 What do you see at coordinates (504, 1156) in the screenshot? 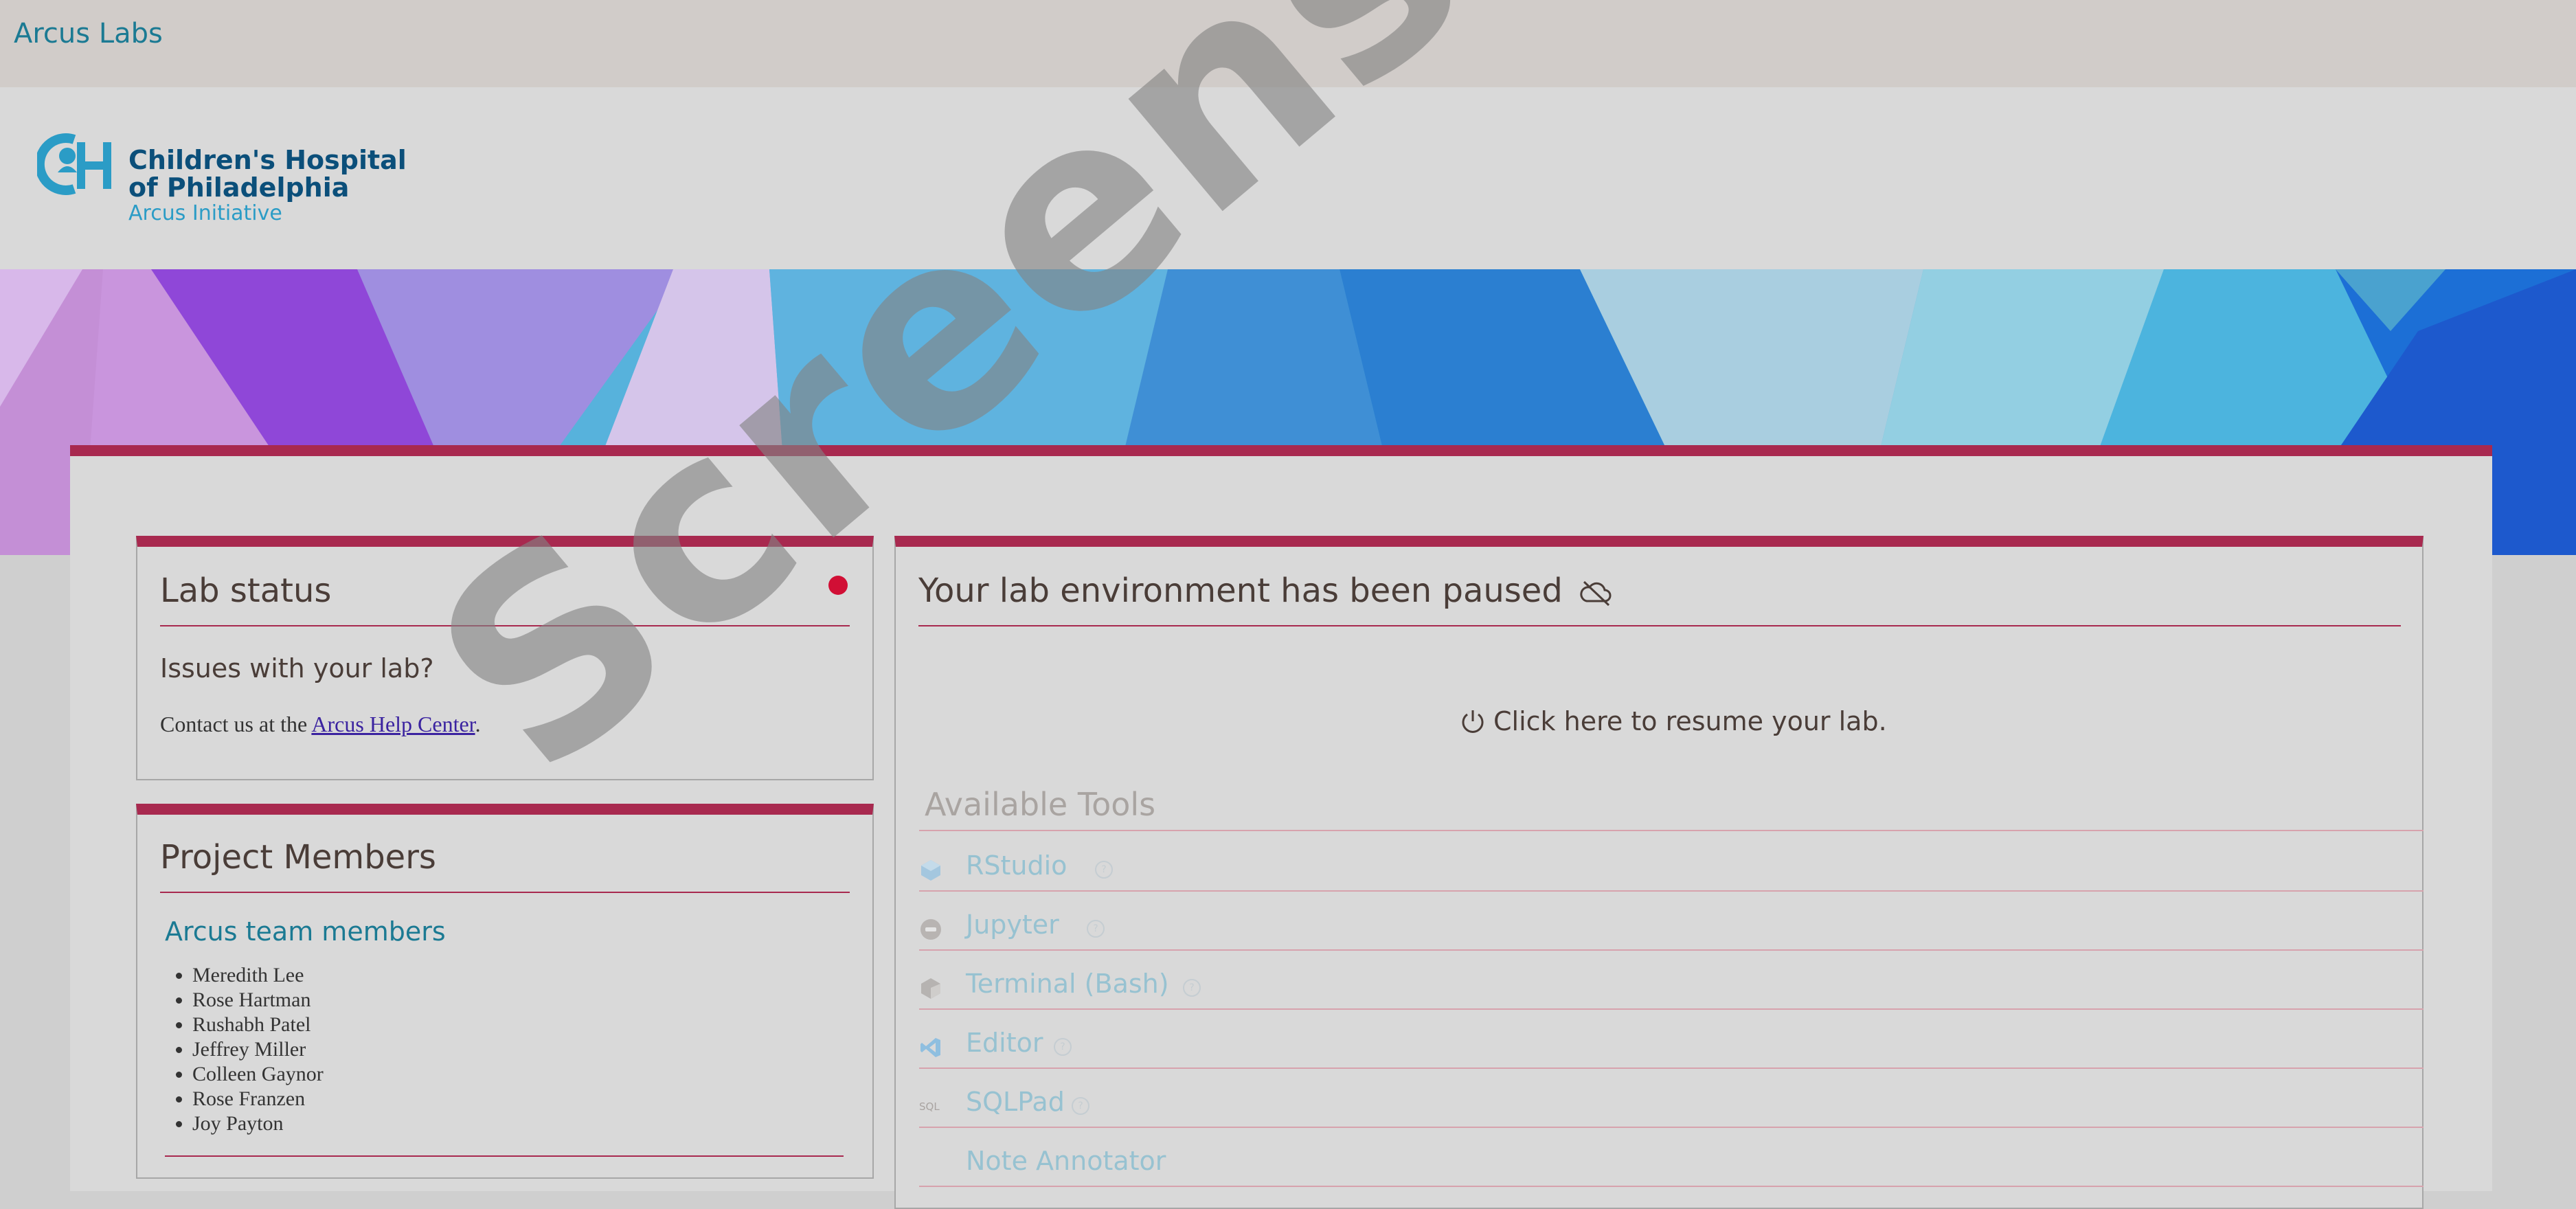
I see `members-bottom-divider` at bounding box center [504, 1156].